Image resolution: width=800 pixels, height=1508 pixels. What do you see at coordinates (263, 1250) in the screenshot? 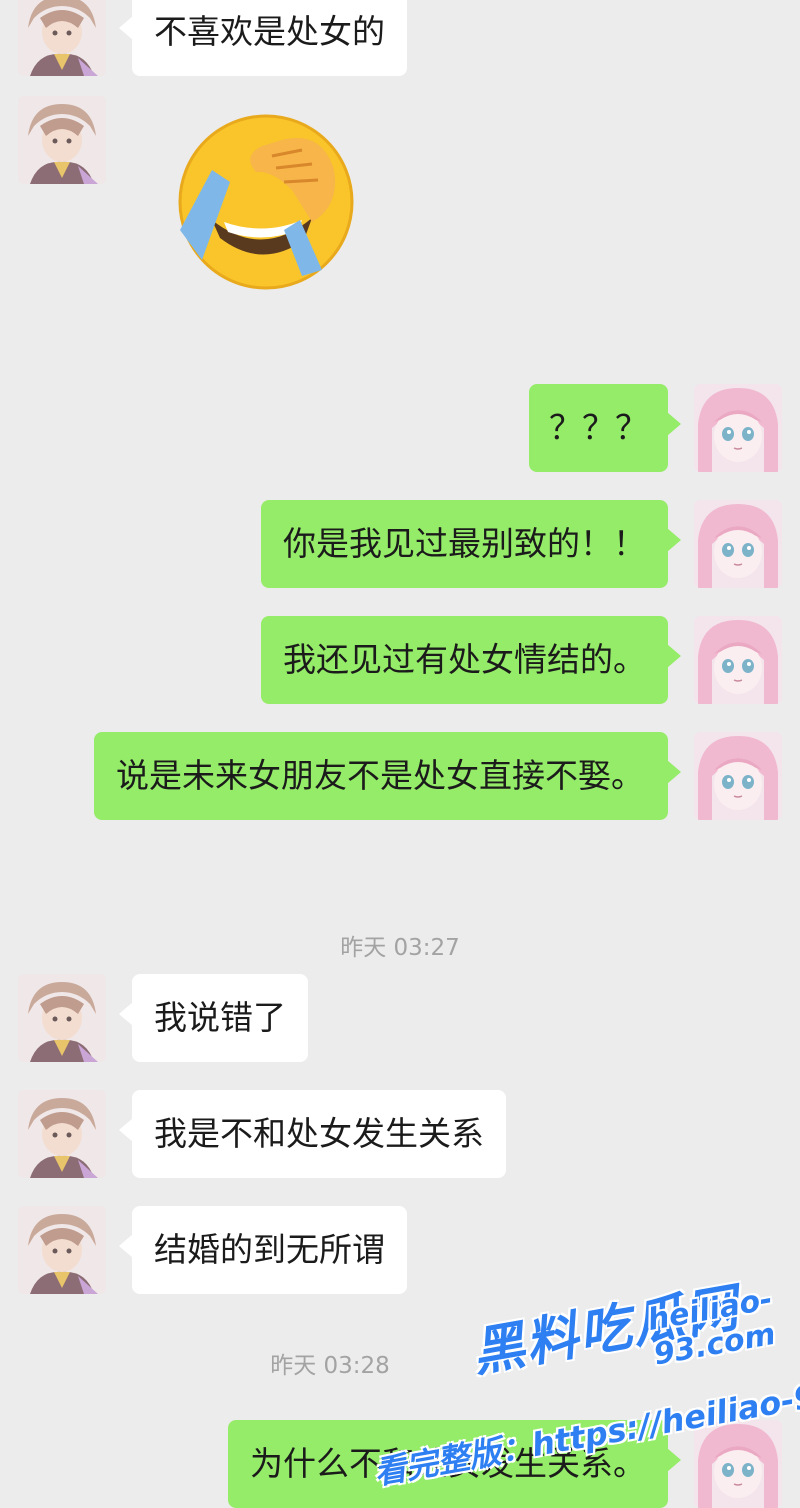
I see `message-bubble: 结婚的到无所谓` at bounding box center [263, 1250].